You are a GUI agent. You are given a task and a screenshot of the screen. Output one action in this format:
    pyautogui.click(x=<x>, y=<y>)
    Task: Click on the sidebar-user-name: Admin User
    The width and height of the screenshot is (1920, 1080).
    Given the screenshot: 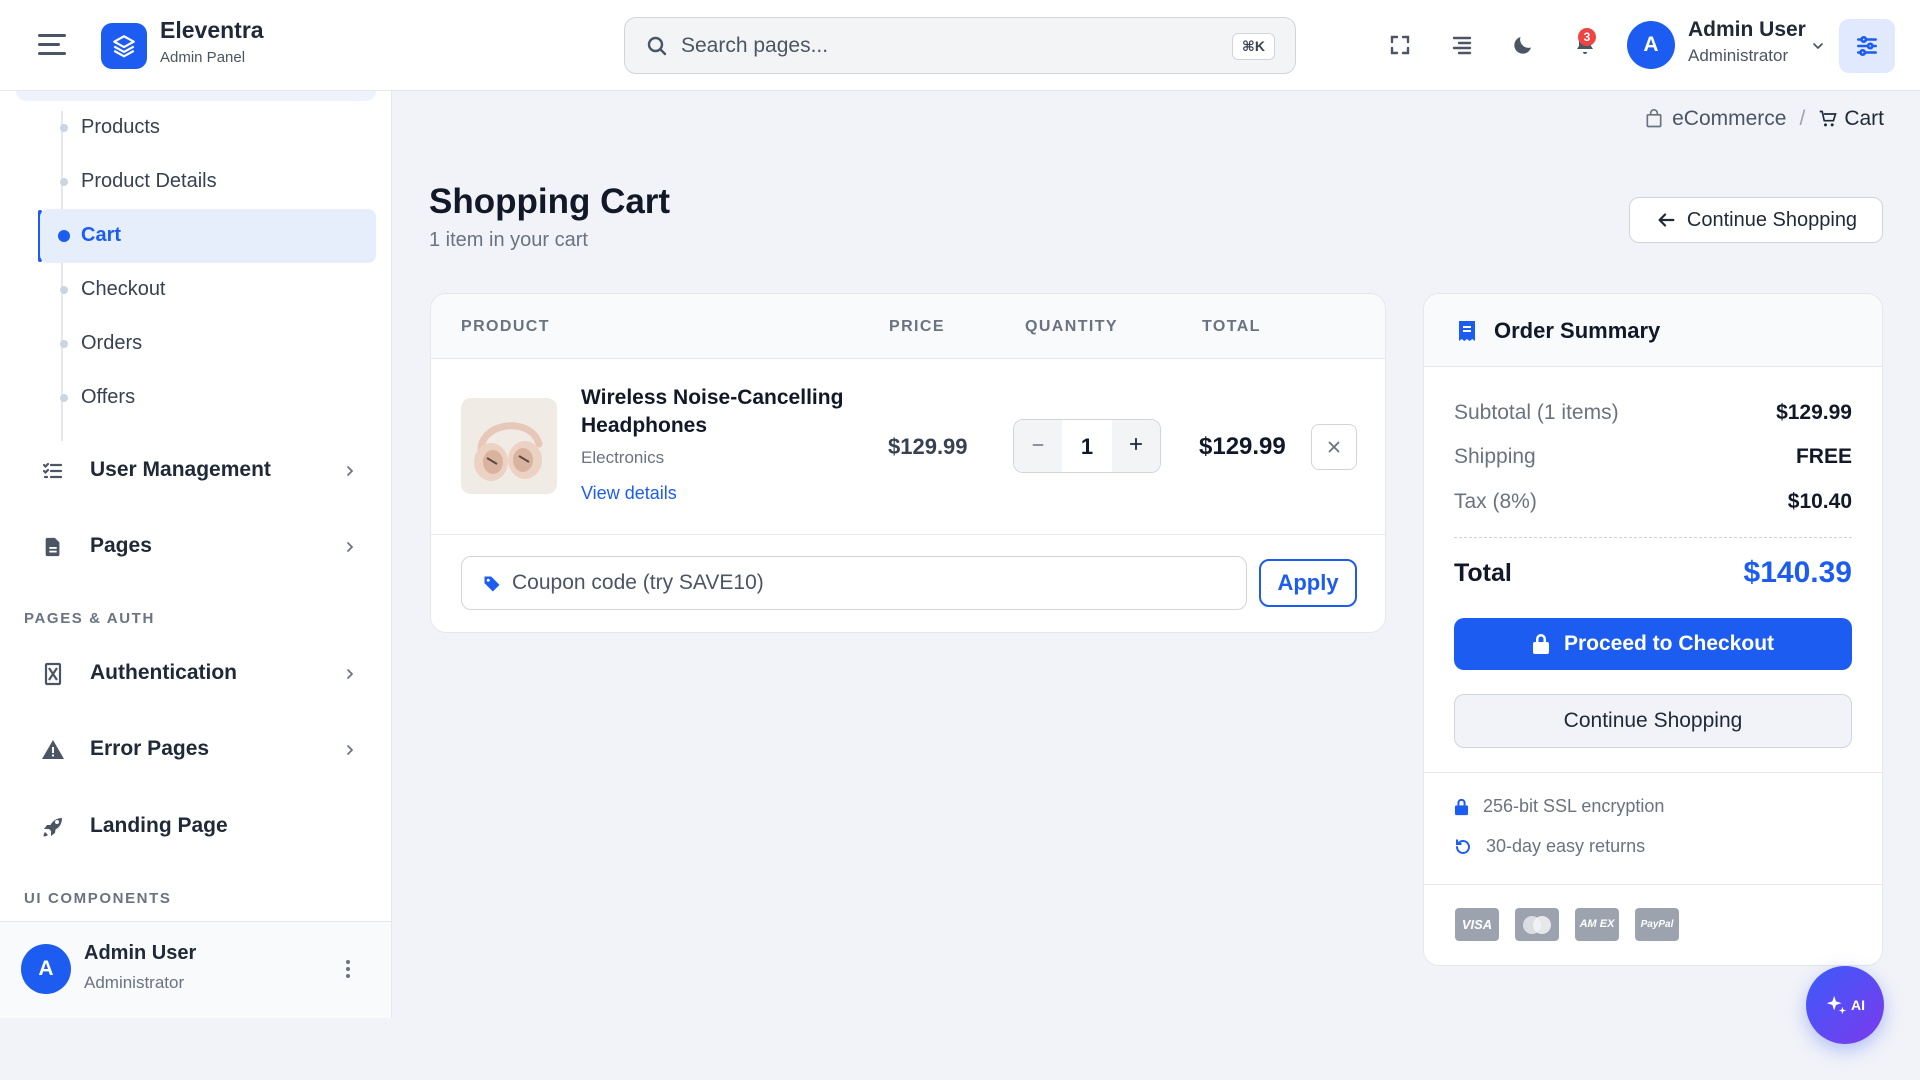 What is the action you would take?
    pyautogui.click(x=140, y=953)
    